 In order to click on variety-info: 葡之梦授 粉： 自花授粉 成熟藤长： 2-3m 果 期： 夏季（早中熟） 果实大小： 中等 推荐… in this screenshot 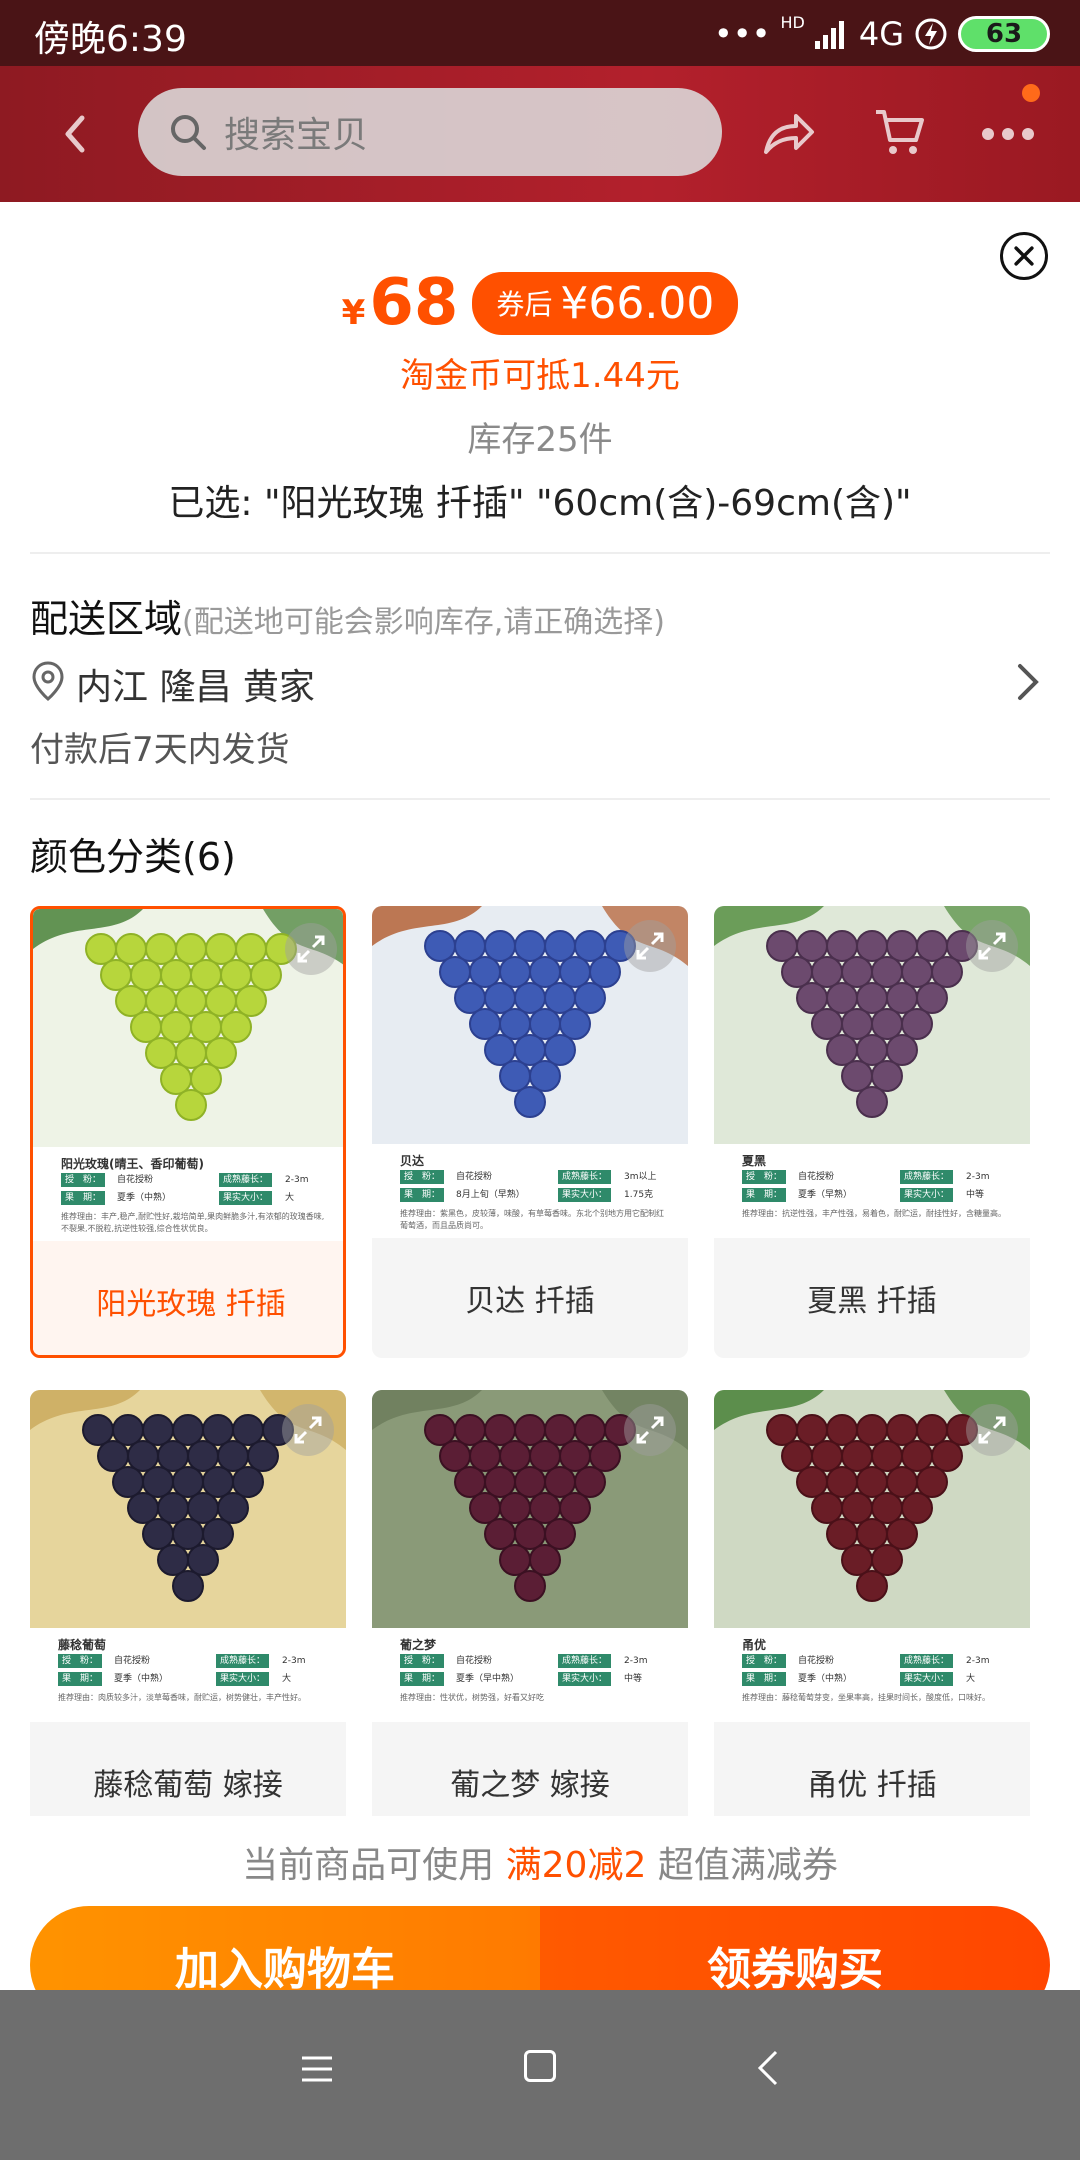, I will do `click(530, 1675)`.